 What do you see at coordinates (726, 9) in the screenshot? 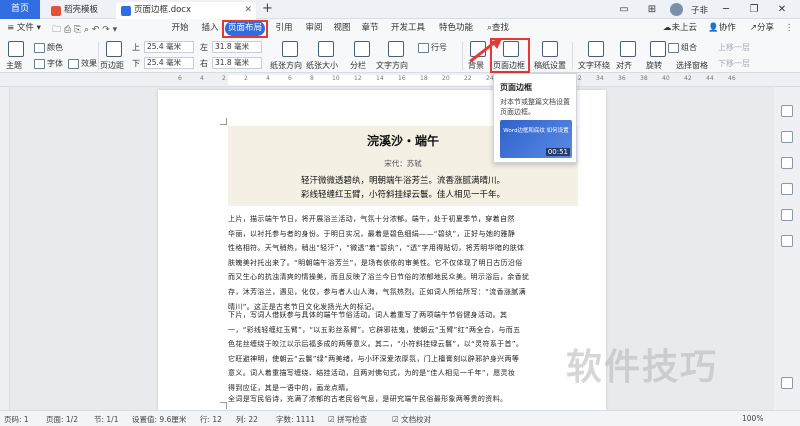
I see `minimize-icon: ─` at bounding box center [726, 9].